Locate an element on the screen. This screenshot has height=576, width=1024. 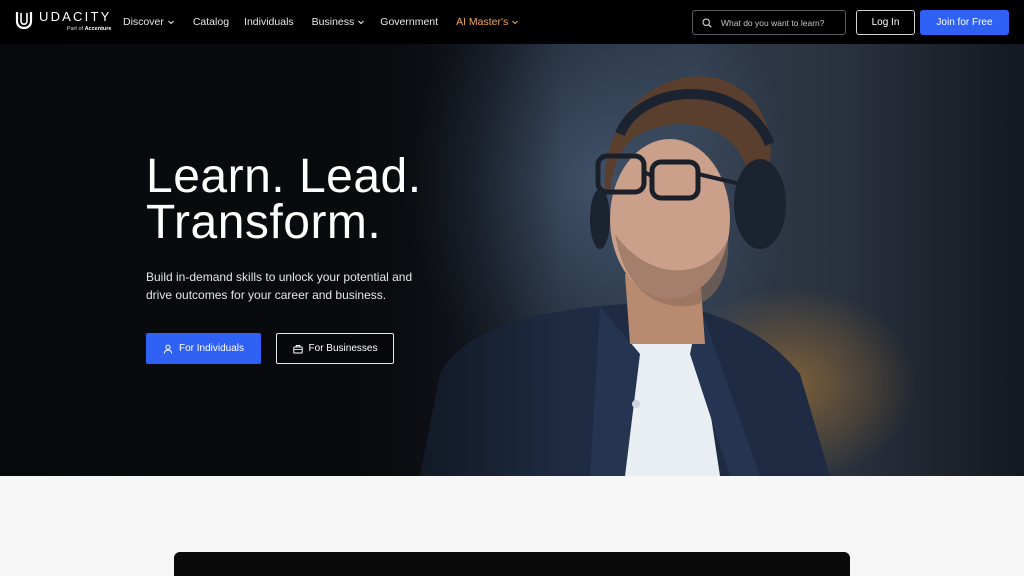
search-box is located at coordinates (769, 22).